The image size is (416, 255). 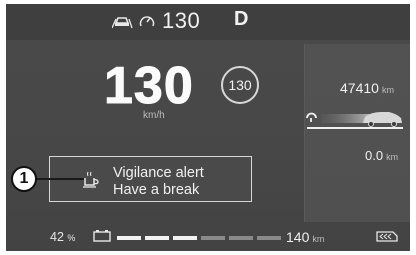 What do you see at coordinates (102, 236) in the screenshot?
I see `battery-icon` at bounding box center [102, 236].